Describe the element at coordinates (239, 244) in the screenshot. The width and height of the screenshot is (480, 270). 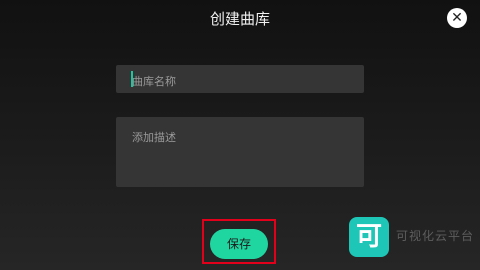
I see `save-button: 保存` at that location.